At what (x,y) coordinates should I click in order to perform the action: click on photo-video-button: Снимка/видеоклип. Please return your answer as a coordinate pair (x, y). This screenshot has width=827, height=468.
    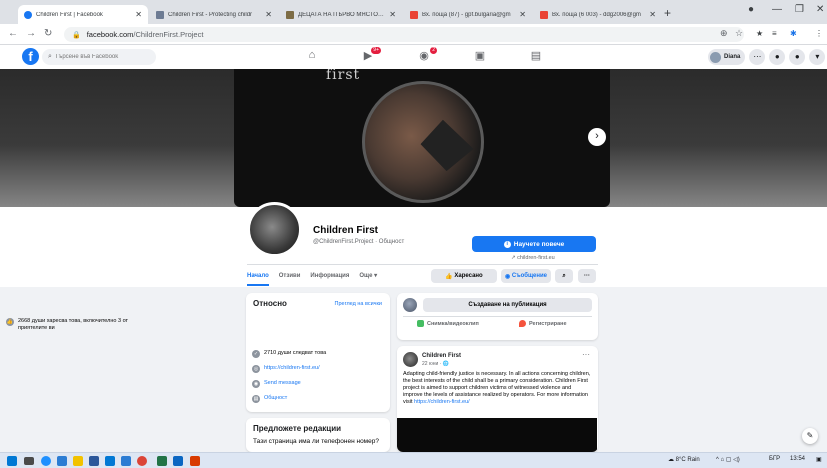
    Looking at the image, I should click on (448, 323).